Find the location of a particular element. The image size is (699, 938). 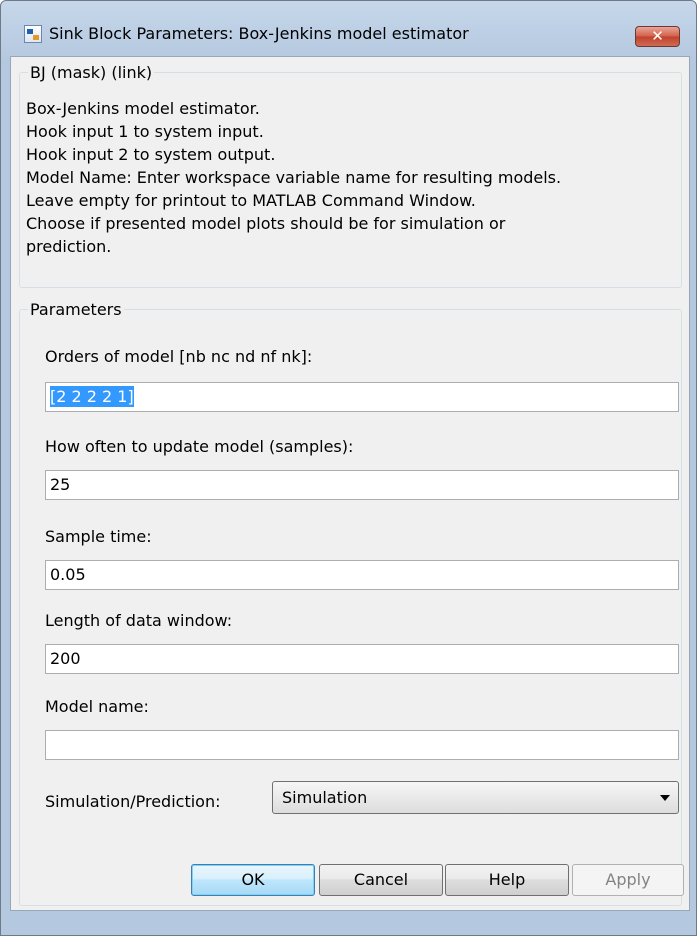

description-line: Hook input 2 to system output. is located at coordinates (151, 154).